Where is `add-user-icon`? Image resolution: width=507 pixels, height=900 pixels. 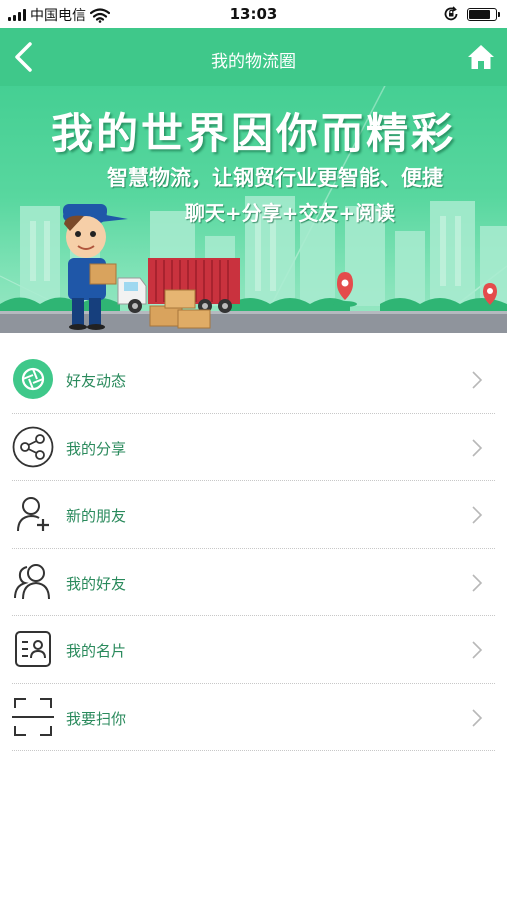
add-user-icon is located at coordinates (33, 514).